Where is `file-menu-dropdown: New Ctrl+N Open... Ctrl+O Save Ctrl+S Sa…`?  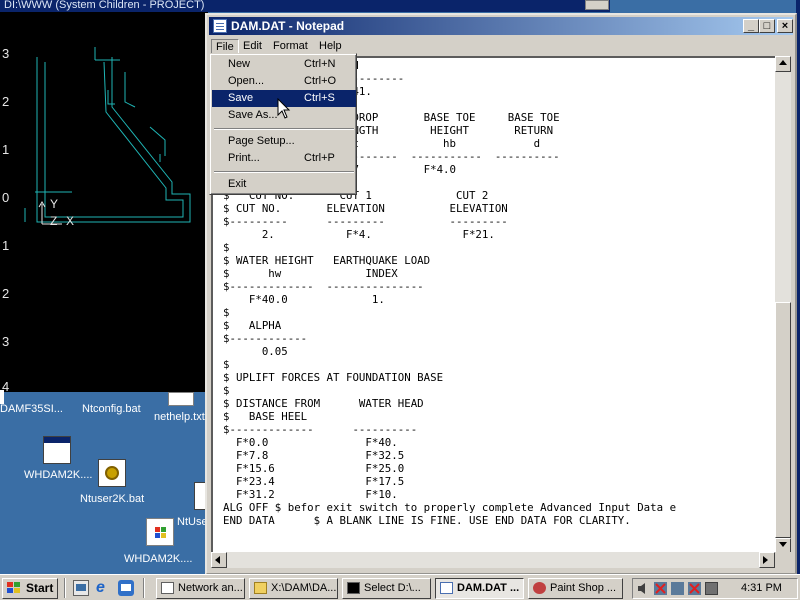
file-menu-dropdown: New Ctrl+N Open... Ctrl+O Save Ctrl+S Sa… is located at coordinates (283, 124).